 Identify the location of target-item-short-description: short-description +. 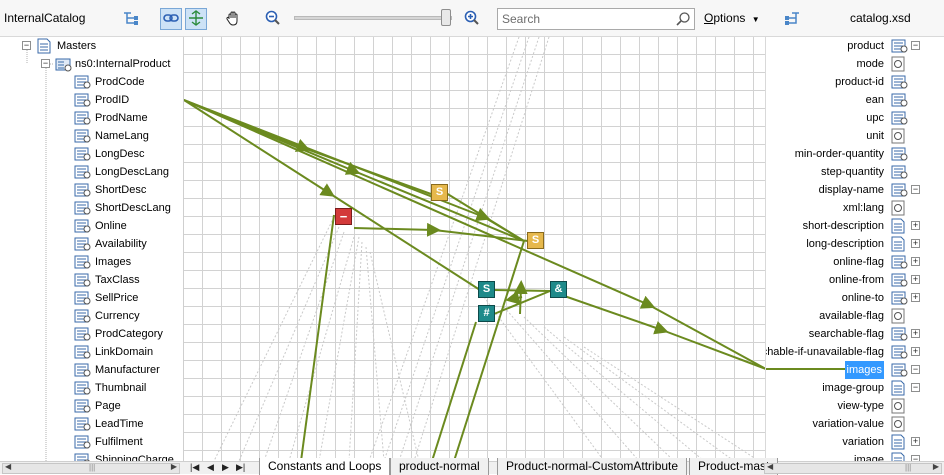
(855, 226).